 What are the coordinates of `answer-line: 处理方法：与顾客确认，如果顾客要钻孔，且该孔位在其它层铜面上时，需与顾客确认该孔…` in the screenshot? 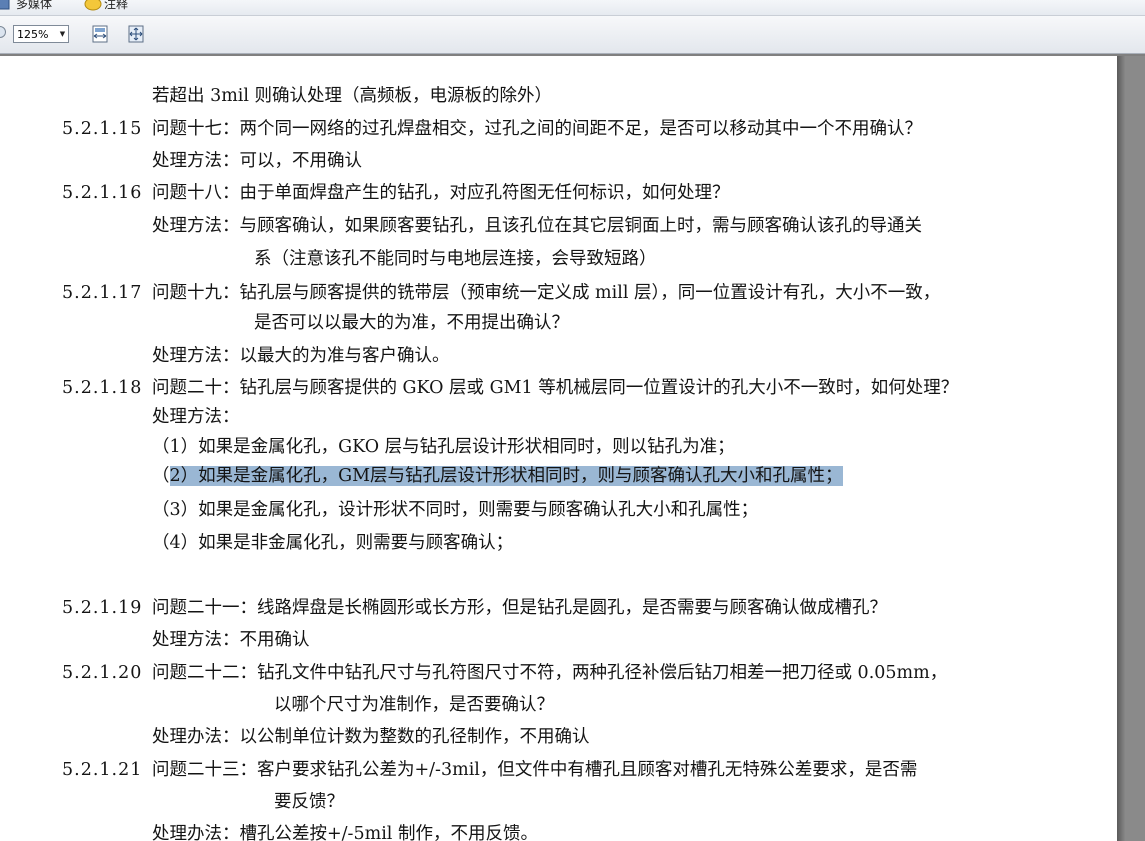 It's located at (537, 226).